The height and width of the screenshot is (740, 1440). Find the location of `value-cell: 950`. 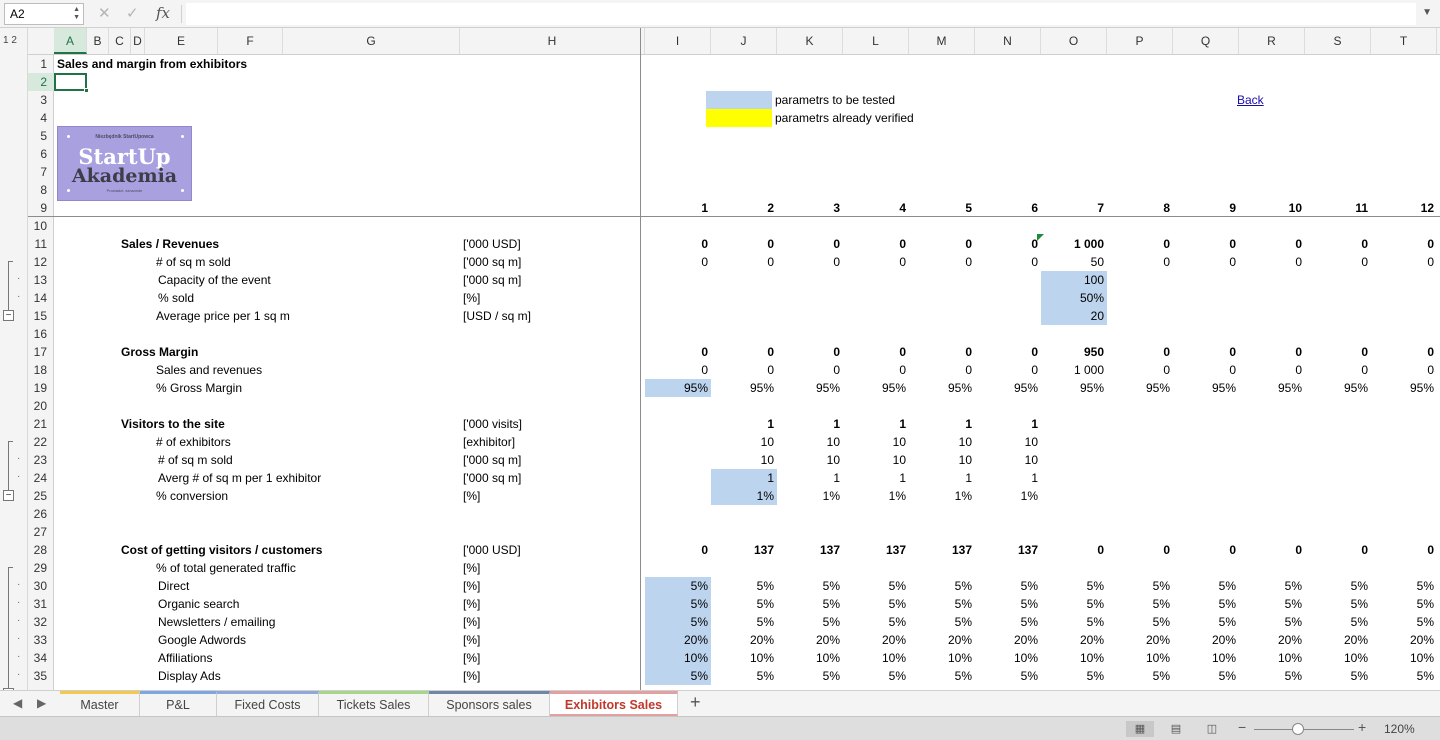

value-cell: 950 is located at coordinates (1074, 352).